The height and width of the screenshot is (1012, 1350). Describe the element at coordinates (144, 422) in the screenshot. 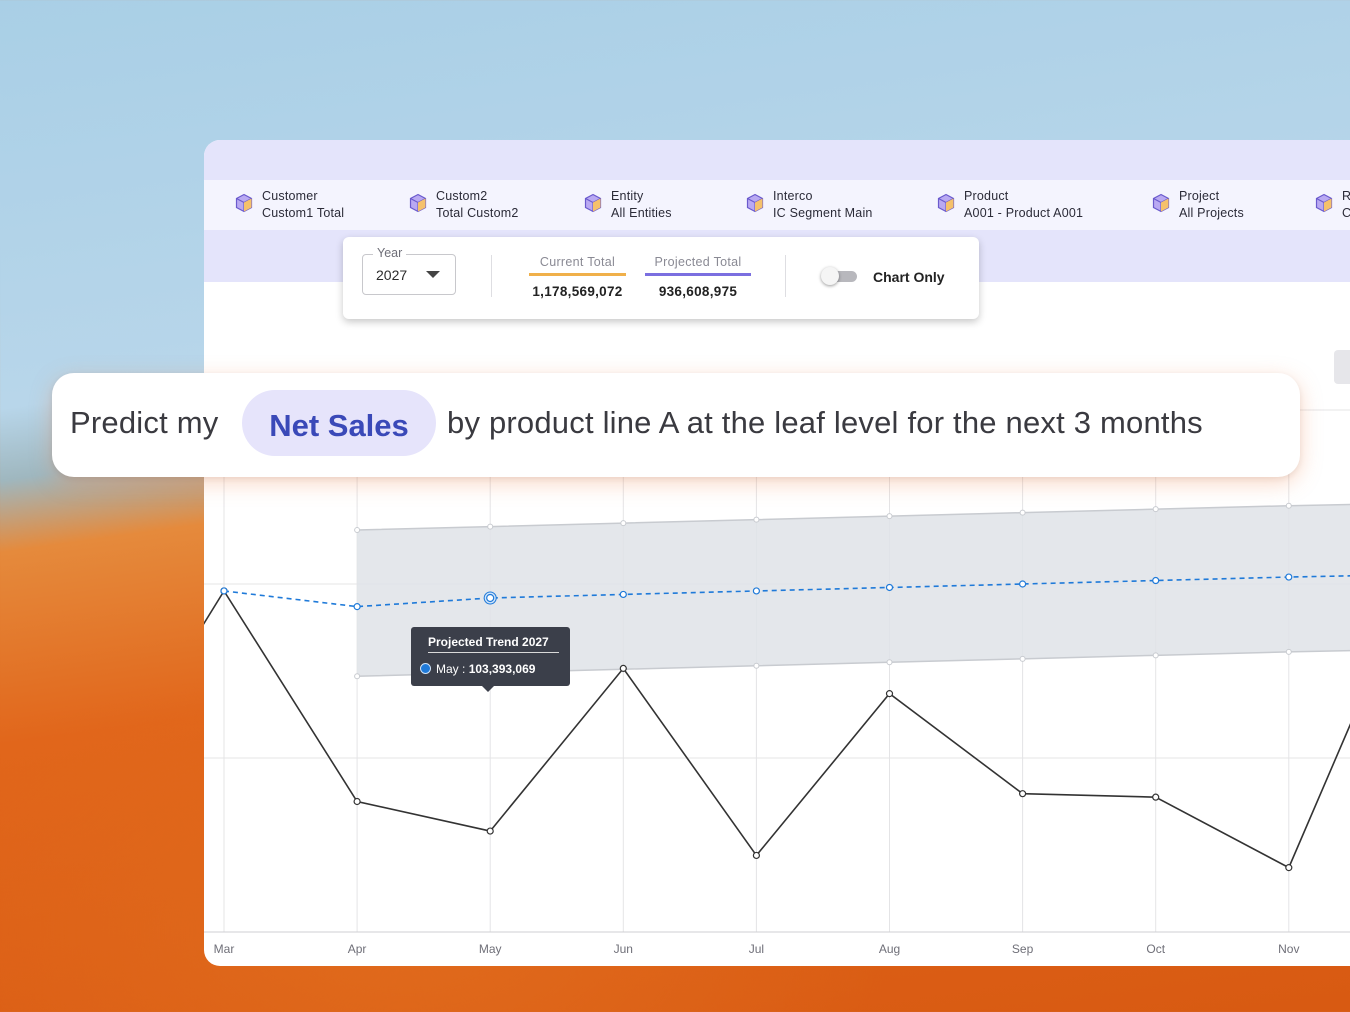

I see `prompt-text-before: Predict my` at that location.